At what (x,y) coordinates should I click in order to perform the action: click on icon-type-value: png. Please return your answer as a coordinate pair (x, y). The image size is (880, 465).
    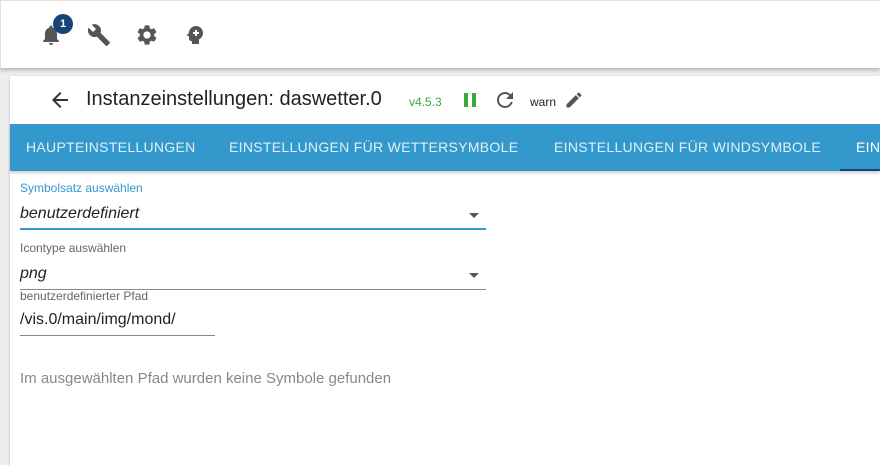
    Looking at the image, I should click on (33, 273).